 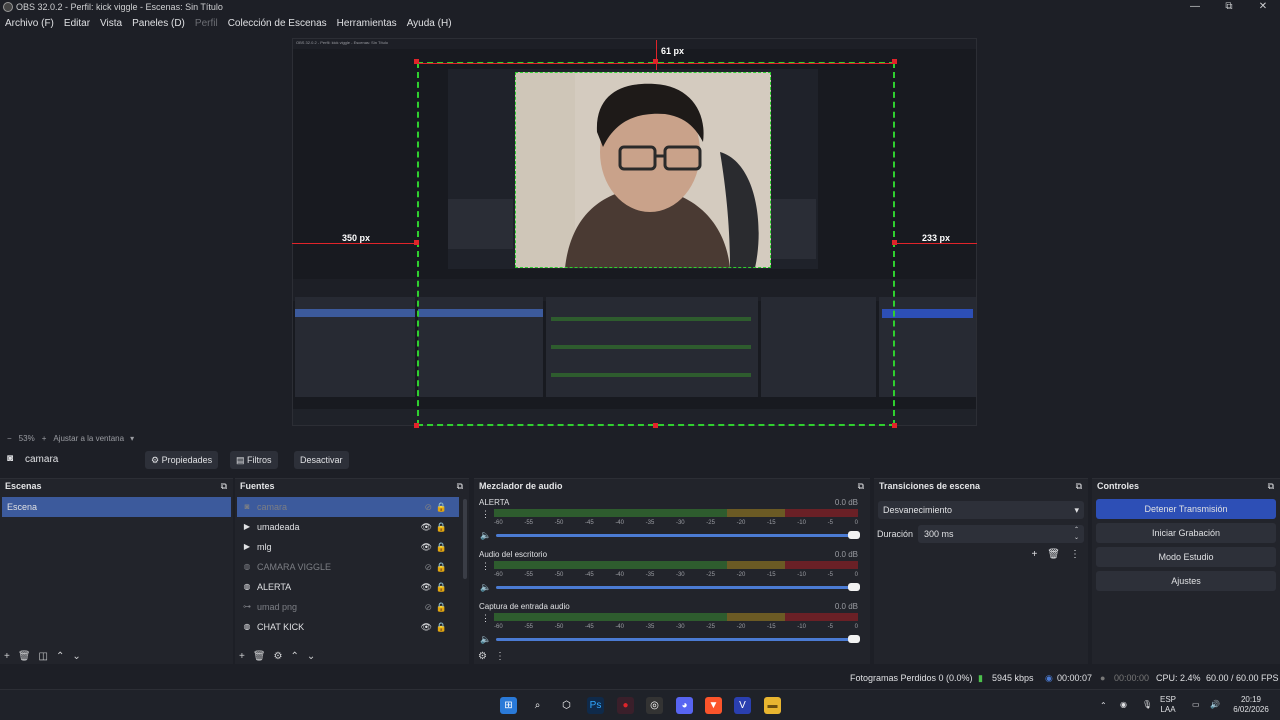 What do you see at coordinates (348, 587) in the screenshot?
I see `source-item: ◍ ALERTA 👁 🔒` at bounding box center [348, 587].